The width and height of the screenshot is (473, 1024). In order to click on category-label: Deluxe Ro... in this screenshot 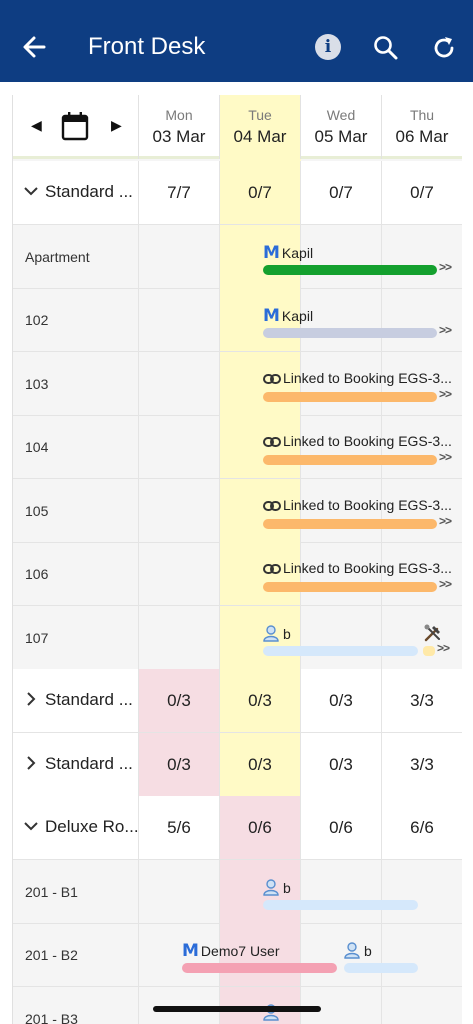, I will do `click(76, 827)`.